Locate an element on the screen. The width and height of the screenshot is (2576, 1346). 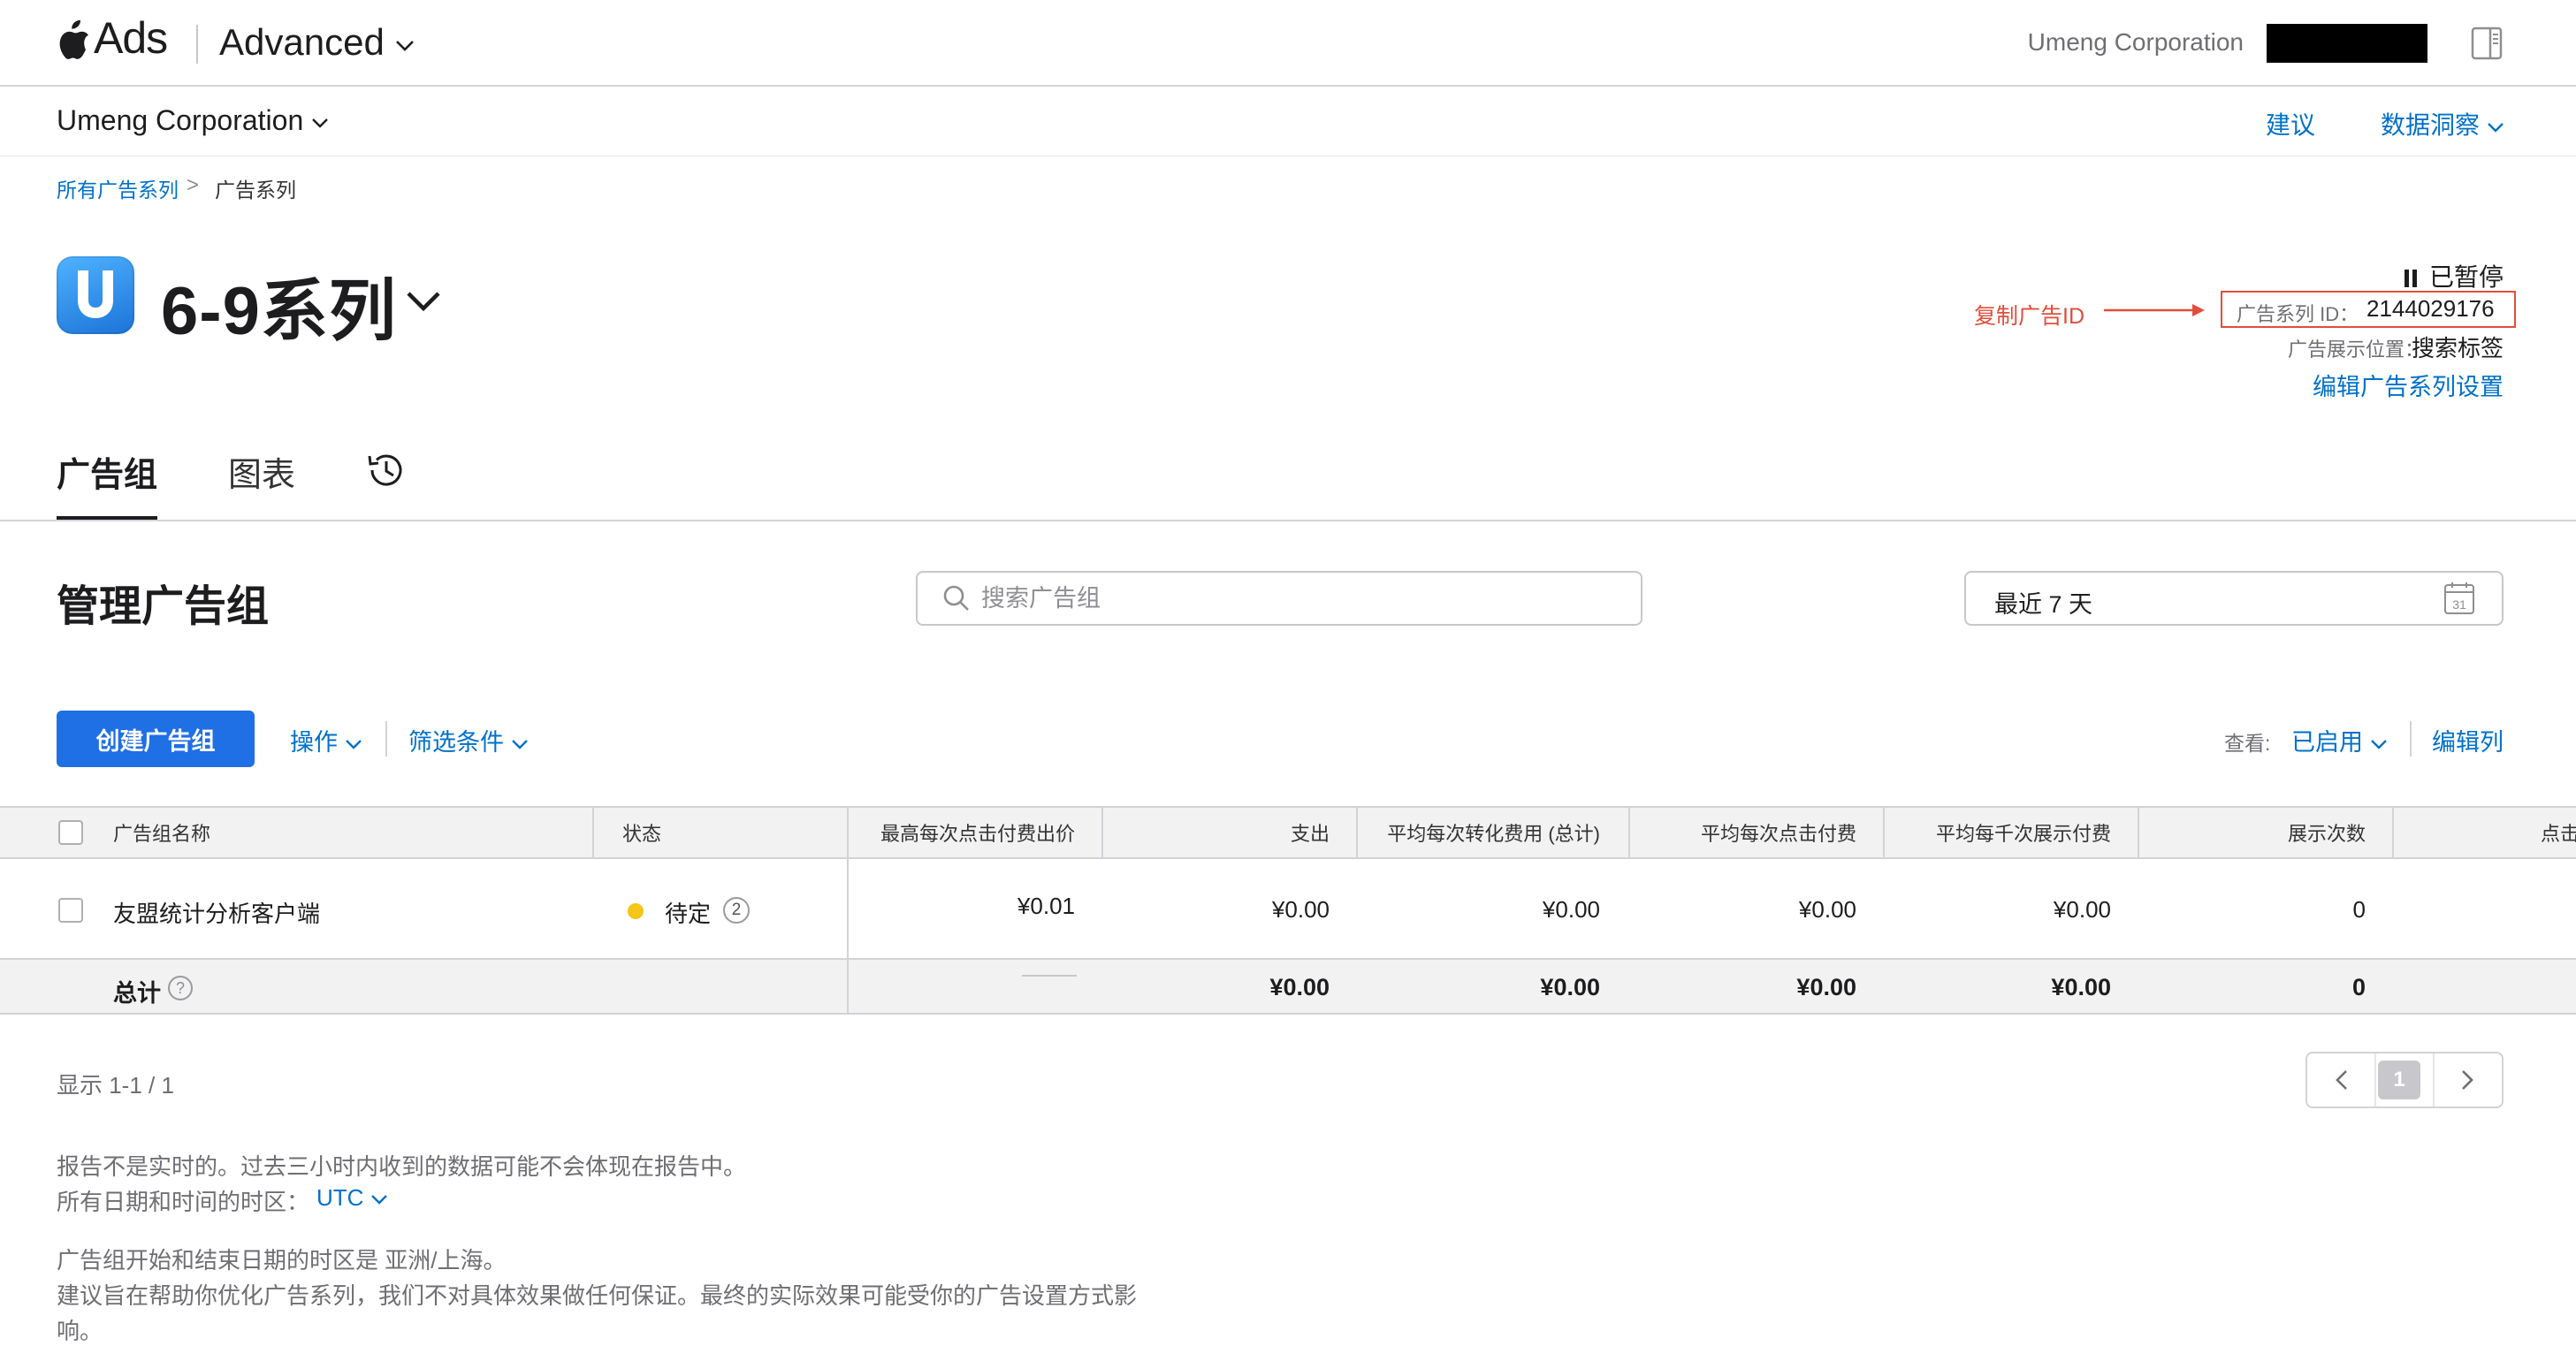
date-range-value: 最近 7 天 is located at coordinates (2043, 604).